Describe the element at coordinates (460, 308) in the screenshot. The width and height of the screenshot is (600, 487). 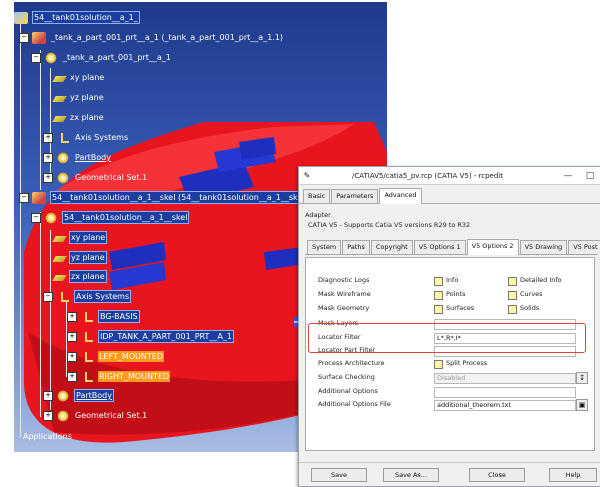
I see `surfaces-label: Surfaces` at that location.